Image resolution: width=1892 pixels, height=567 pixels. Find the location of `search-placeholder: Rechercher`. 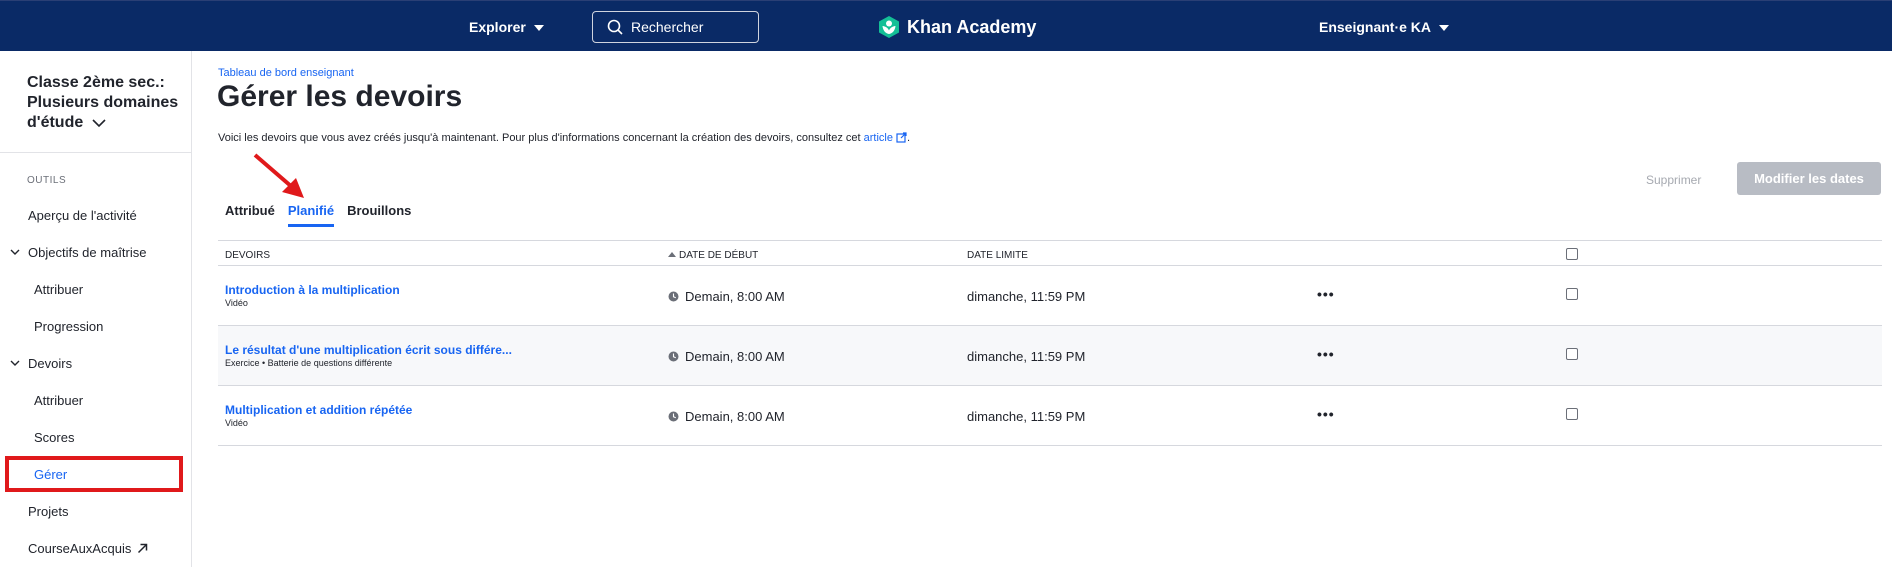

search-placeholder: Rechercher is located at coordinates (667, 27).